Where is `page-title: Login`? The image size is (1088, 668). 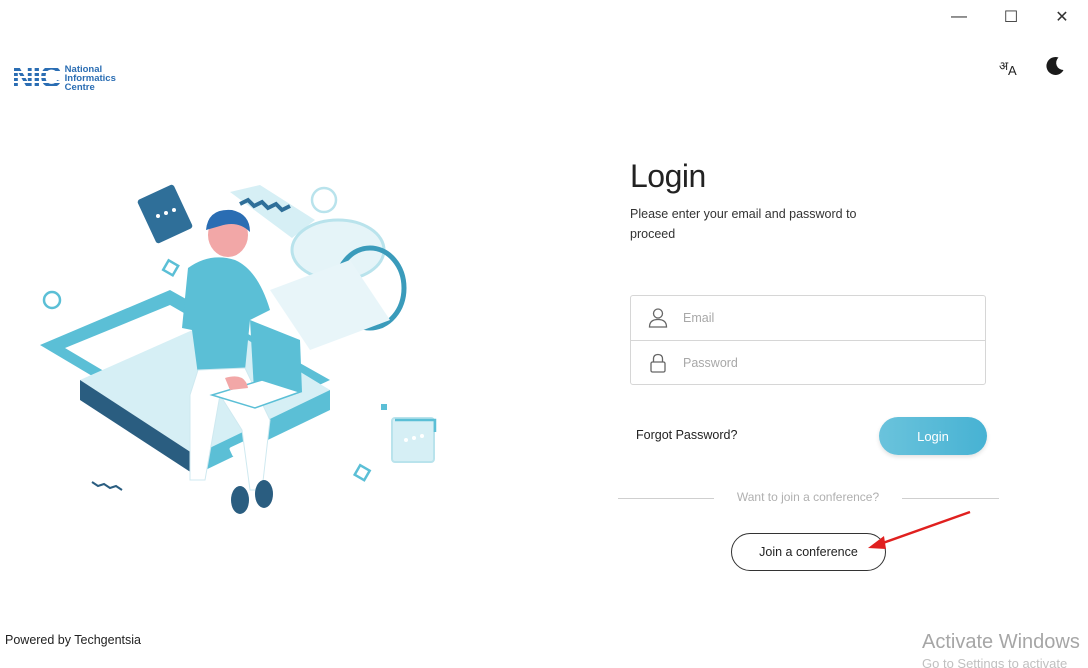 page-title: Login is located at coordinates (668, 176).